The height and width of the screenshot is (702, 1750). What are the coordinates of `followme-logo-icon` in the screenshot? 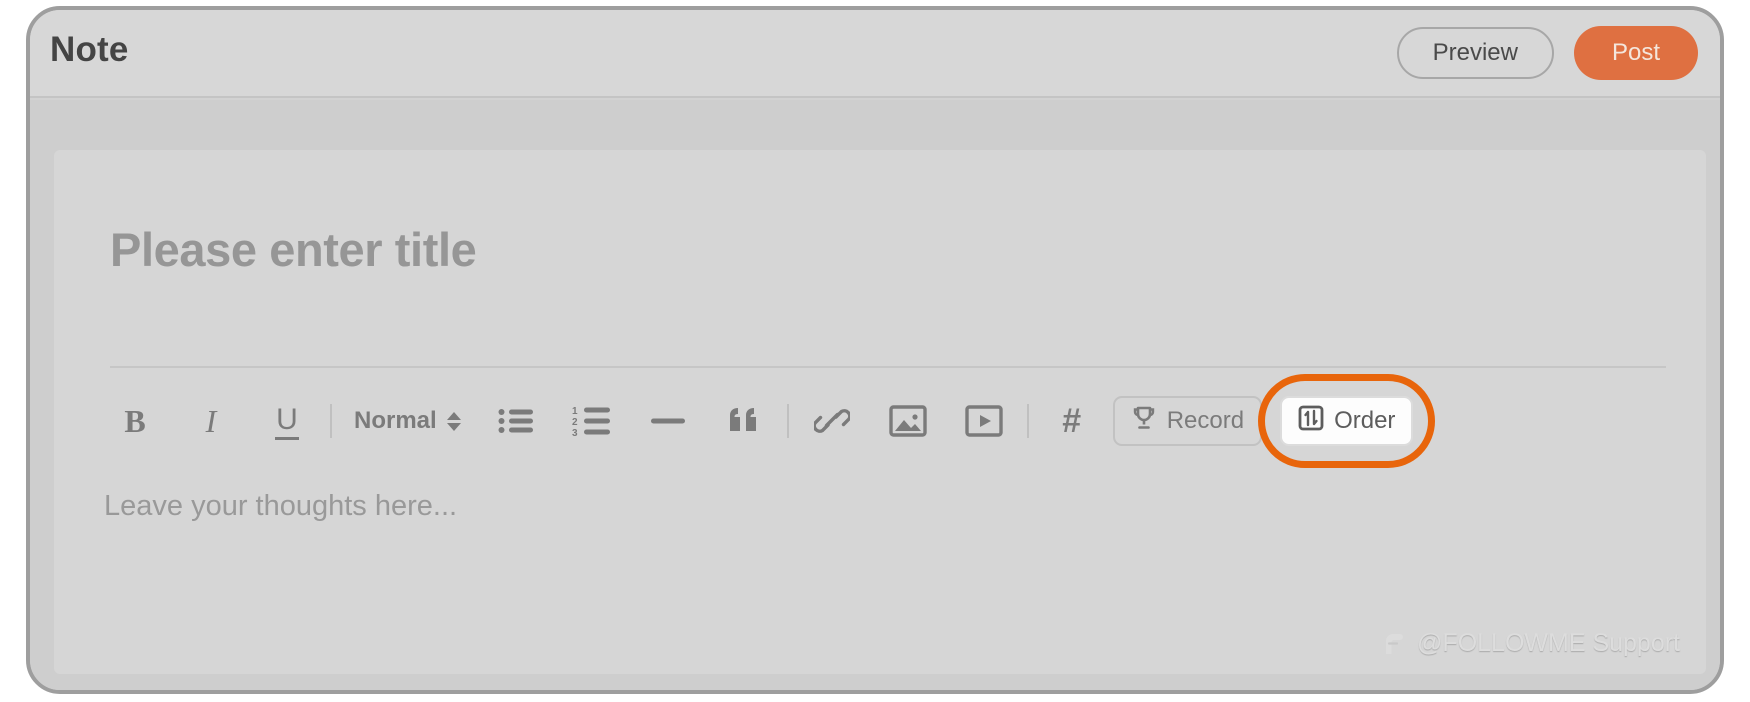 It's located at (1393, 644).